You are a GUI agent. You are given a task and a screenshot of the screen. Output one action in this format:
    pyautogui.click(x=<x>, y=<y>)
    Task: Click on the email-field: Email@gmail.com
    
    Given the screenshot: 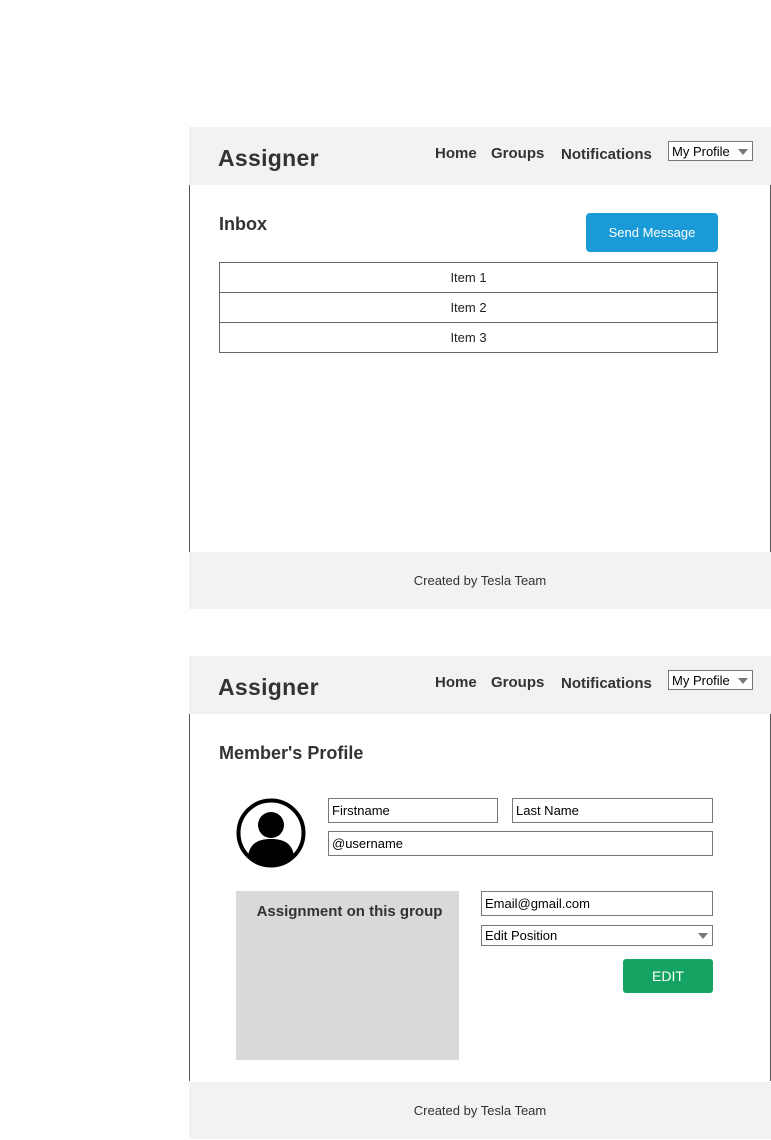 What is the action you would take?
    pyautogui.click(x=597, y=903)
    